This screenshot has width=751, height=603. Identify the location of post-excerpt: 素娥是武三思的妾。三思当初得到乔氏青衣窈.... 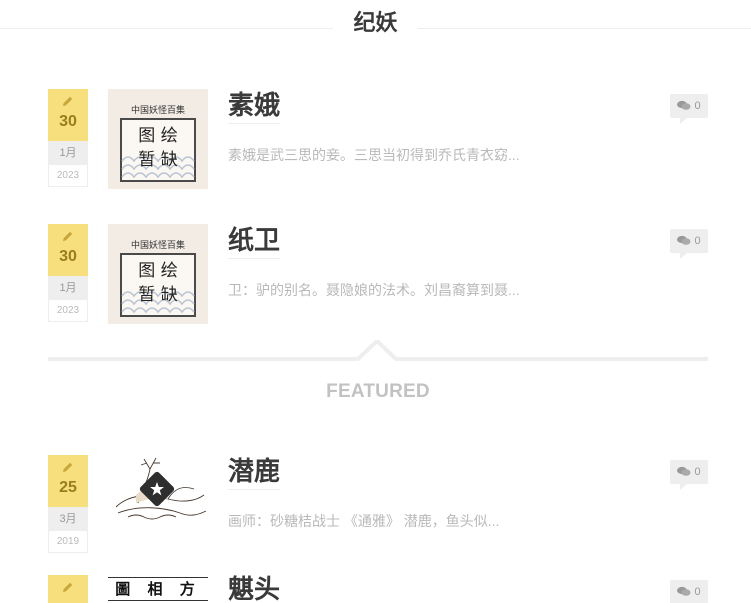
(374, 155).